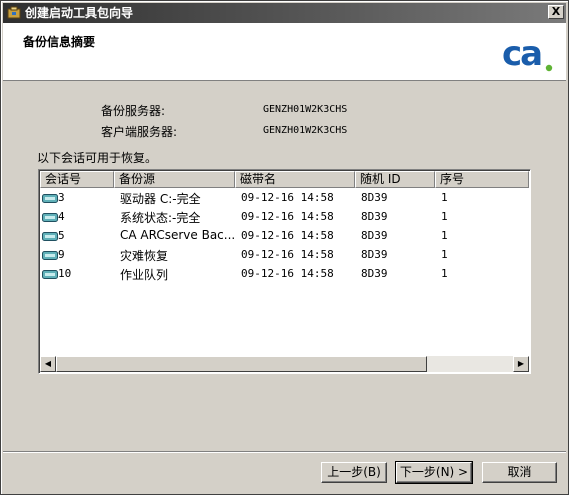 The height and width of the screenshot is (495, 569). I want to click on scroll-left-arrow-icon: ◀, so click(48, 364).